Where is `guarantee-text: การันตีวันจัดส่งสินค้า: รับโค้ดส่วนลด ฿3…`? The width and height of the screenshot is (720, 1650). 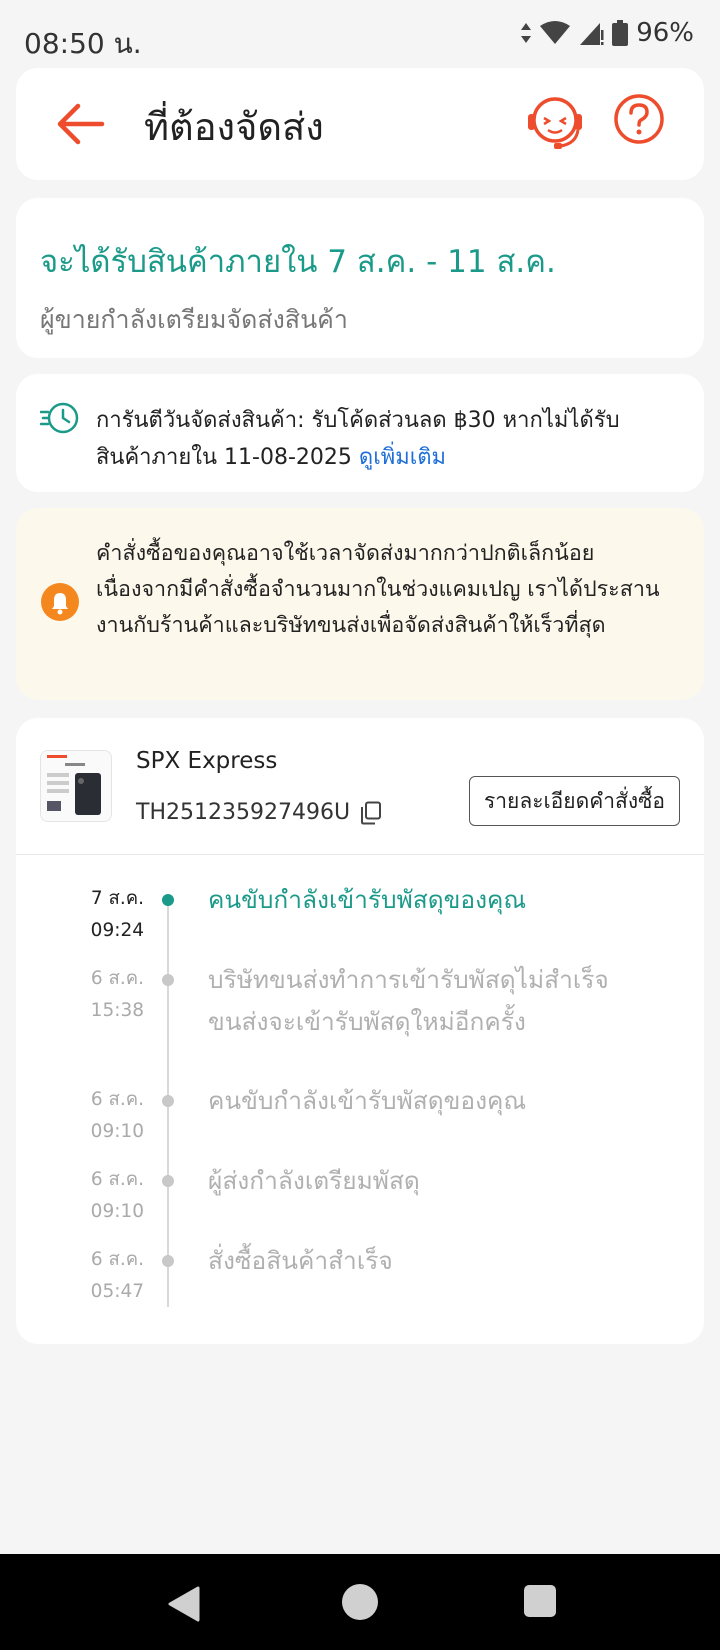 guarantee-text: การันตีวันจัดส่งสินค้า: รับโค้ดส่วนลด ฿3… is located at coordinates (388, 439).